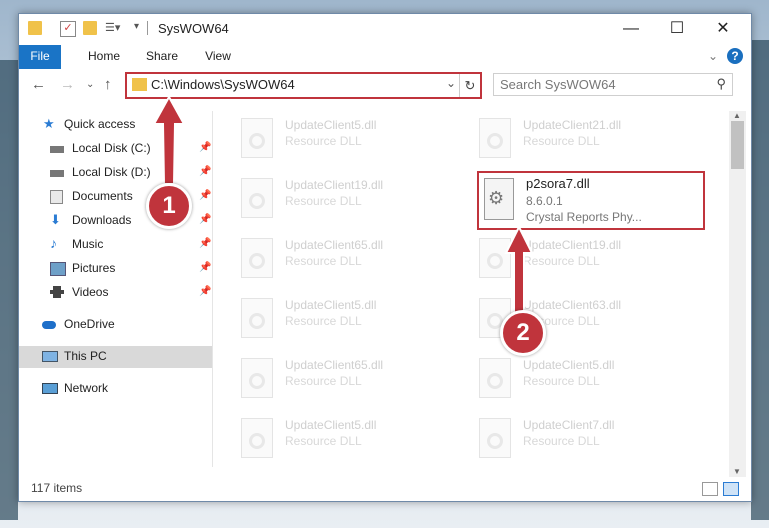 The width and height of the screenshot is (769, 528). Describe the element at coordinates (556, 317) in the screenshot. I see `list-item: UpdateClient63.dll Resource DLL` at that location.